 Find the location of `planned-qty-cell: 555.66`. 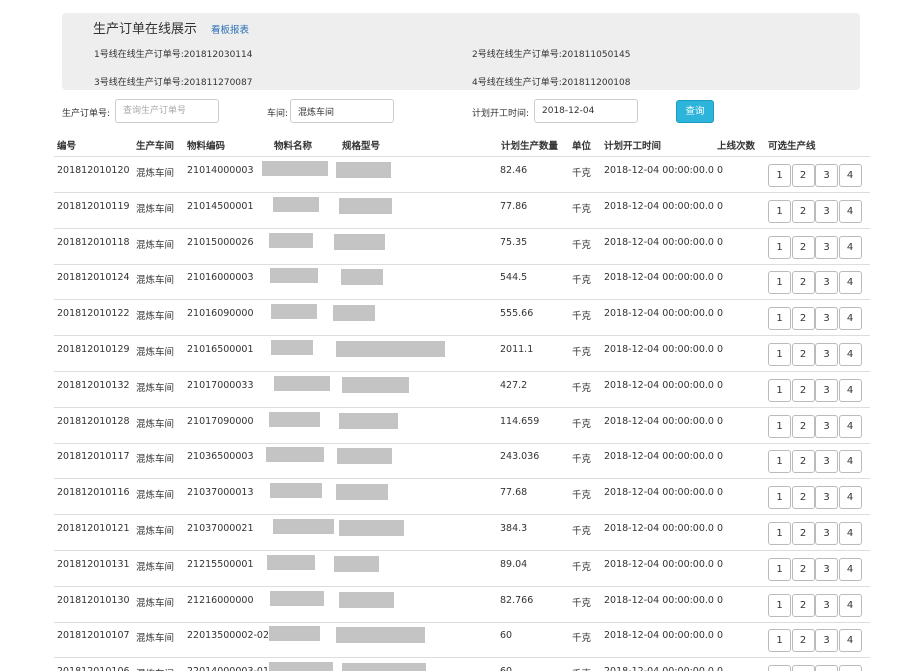

planned-qty-cell: 555.66 is located at coordinates (517, 314).